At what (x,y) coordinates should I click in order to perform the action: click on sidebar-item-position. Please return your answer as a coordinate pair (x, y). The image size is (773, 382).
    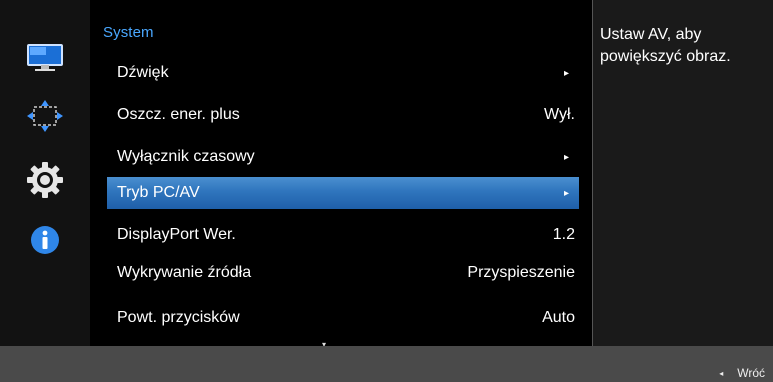
    Looking at the image, I should click on (45, 118).